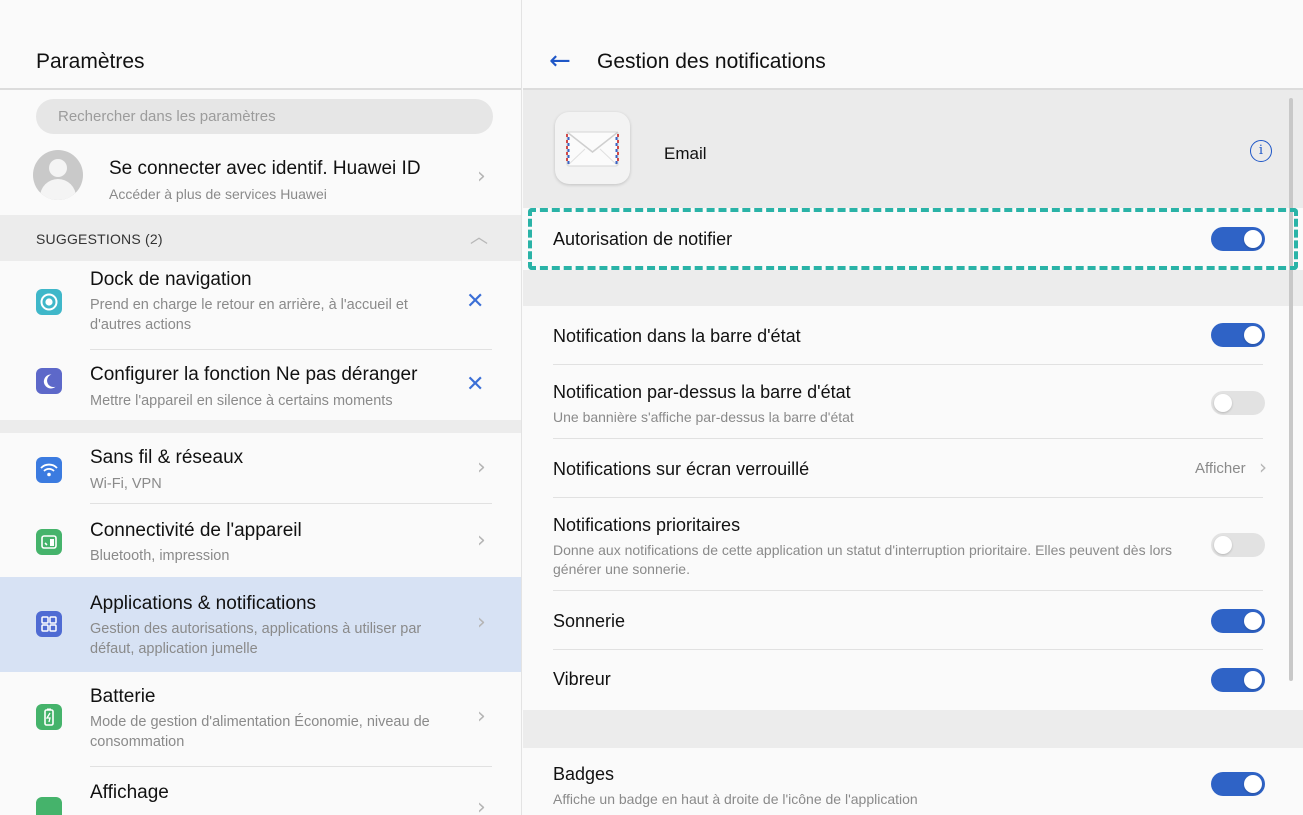  What do you see at coordinates (196, 530) in the screenshot?
I see `item-title: Connectivité de l'appareil` at bounding box center [196, 530].